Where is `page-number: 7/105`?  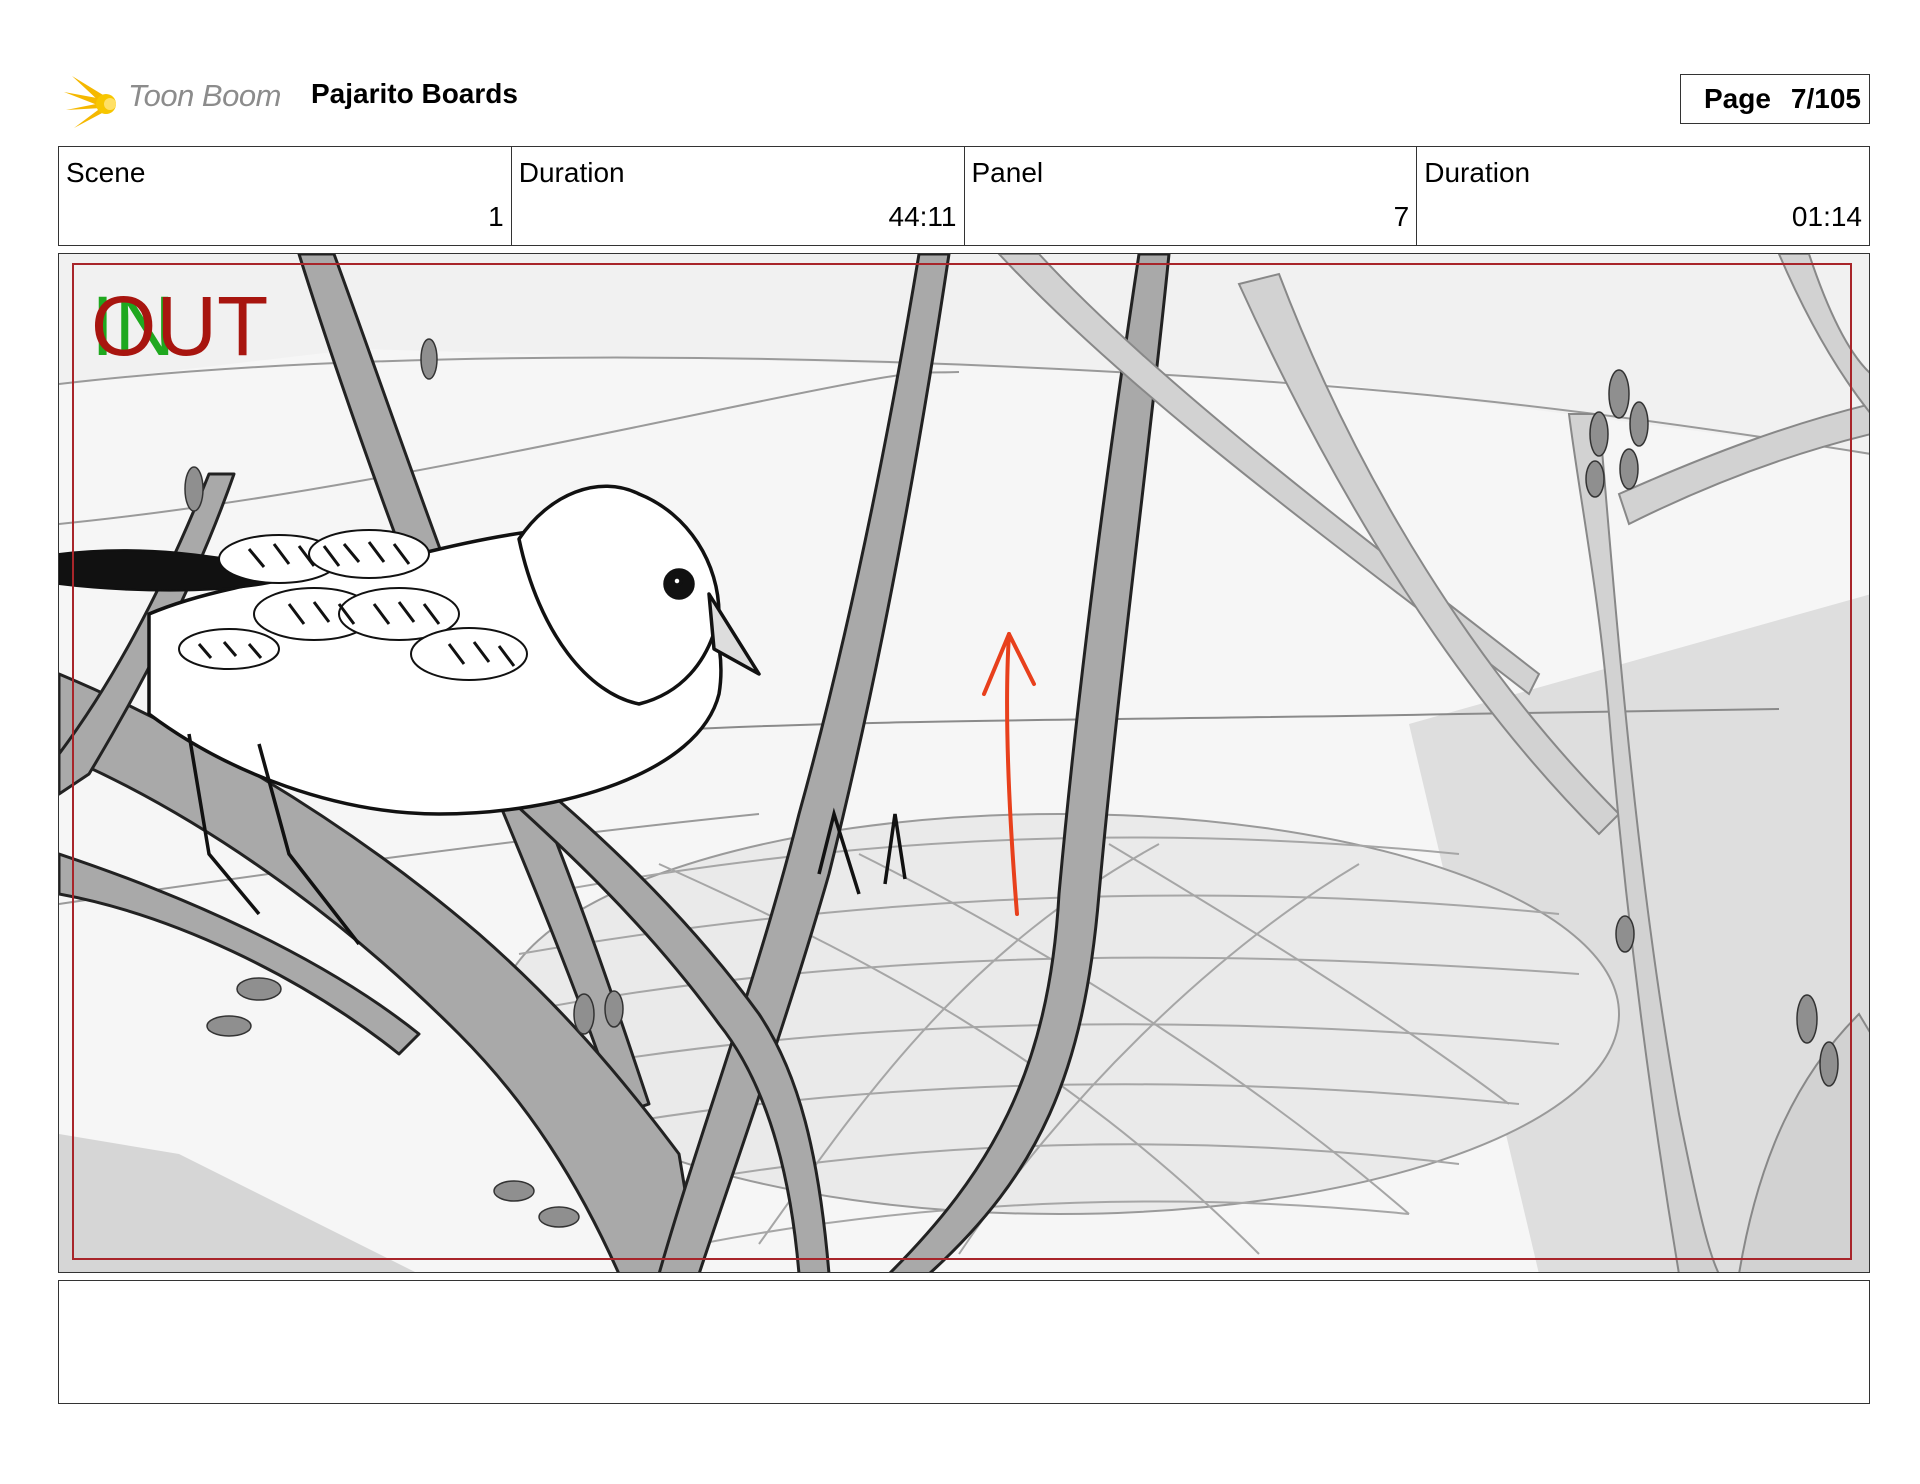 page-number: 7/105 is located at coordinates (1825, 98).